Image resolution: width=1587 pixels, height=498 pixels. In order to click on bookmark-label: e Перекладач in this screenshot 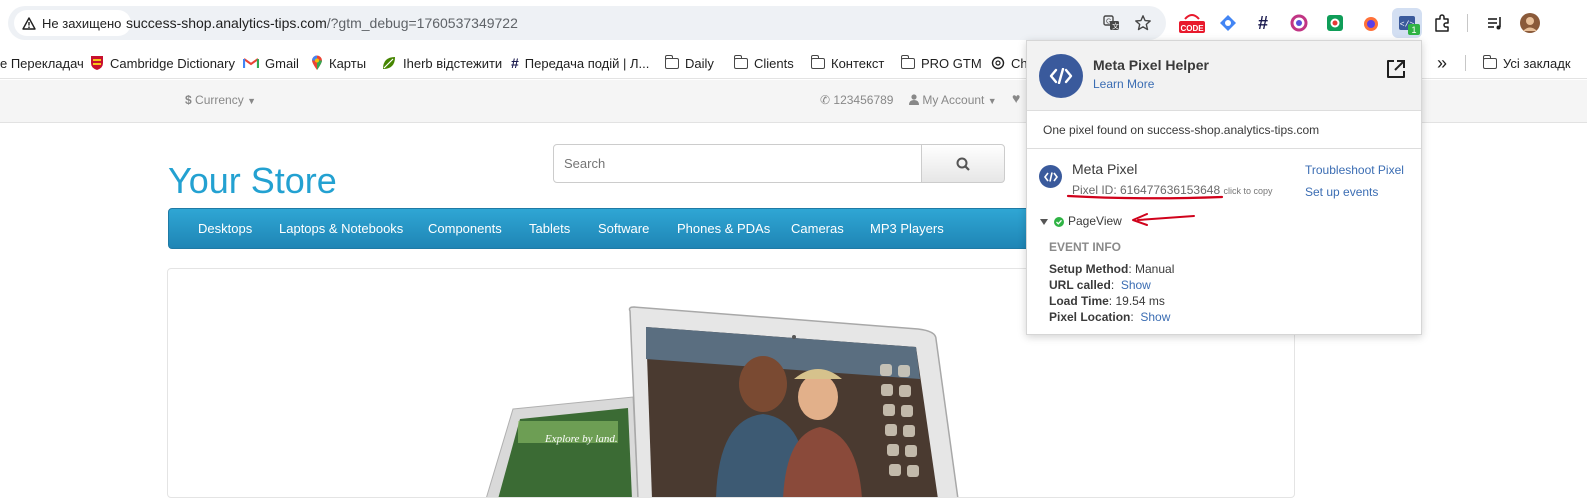, I will do `click(42, 63)`.